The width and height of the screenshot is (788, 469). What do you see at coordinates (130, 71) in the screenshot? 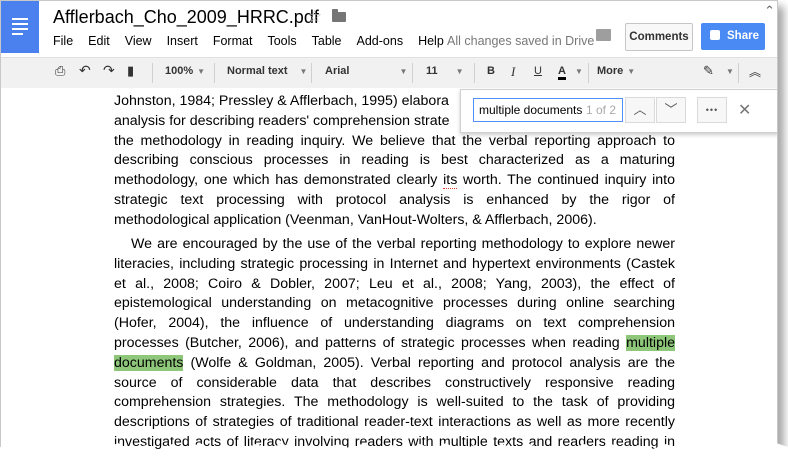
I see `paint-format-icon: ▮` at bounding box center [130, 71].